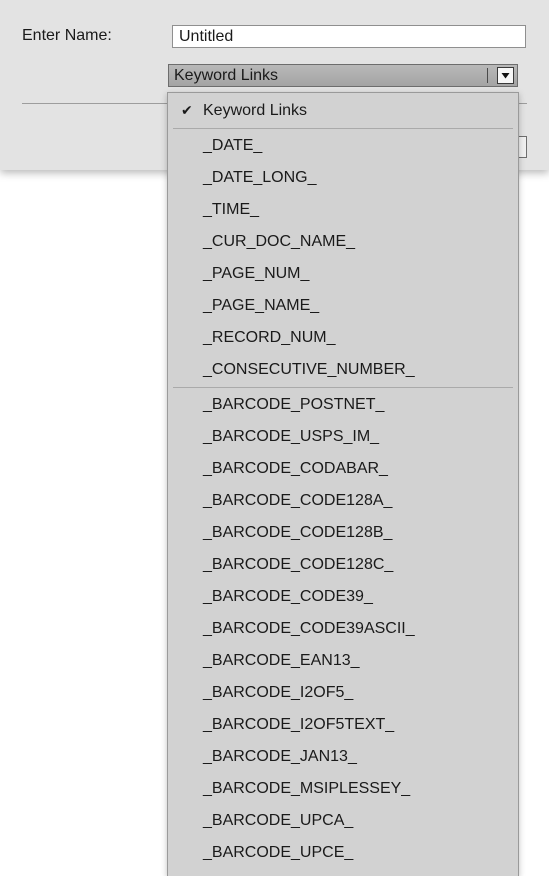 The width and height of the screenshot is (549, 876). I want to click on menu-item-label: _BARCODE_CODE39ASCII_, so click(309, 628).